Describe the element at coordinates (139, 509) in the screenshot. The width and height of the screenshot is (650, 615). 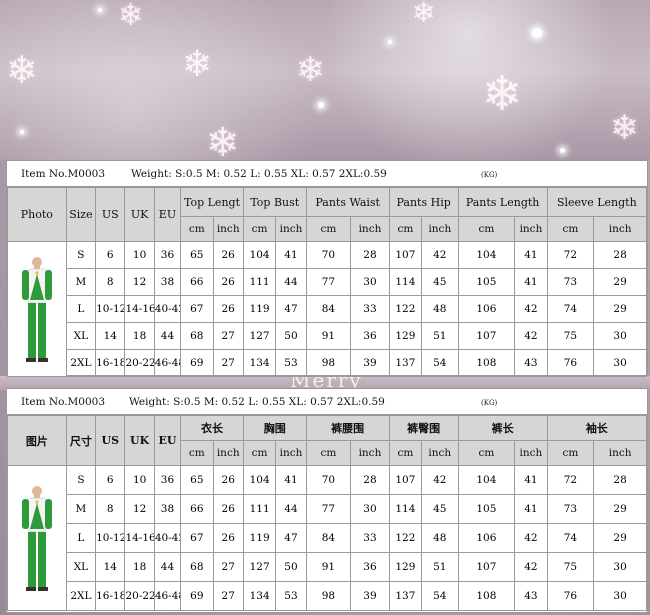
I see `cell-uk: 12` at that location.